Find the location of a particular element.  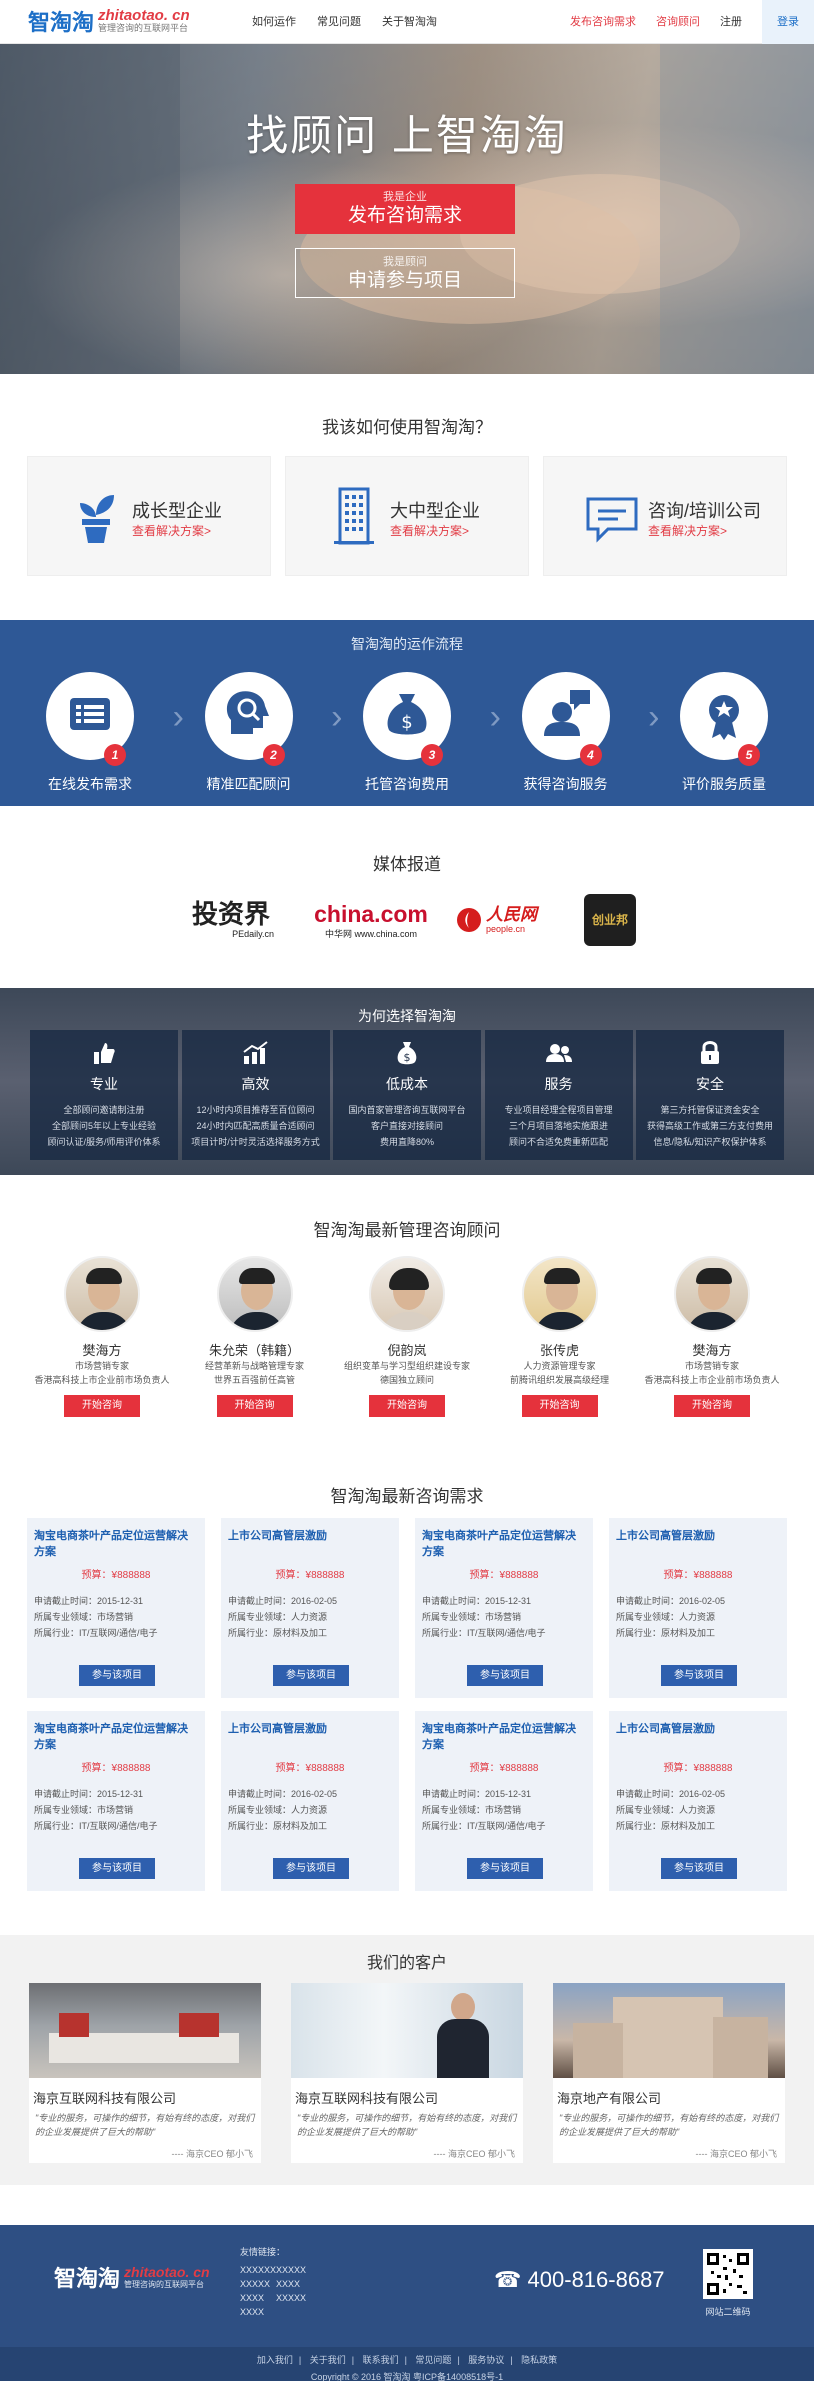

friend-link: XXXXXX is located at coordinates (258, 2270).